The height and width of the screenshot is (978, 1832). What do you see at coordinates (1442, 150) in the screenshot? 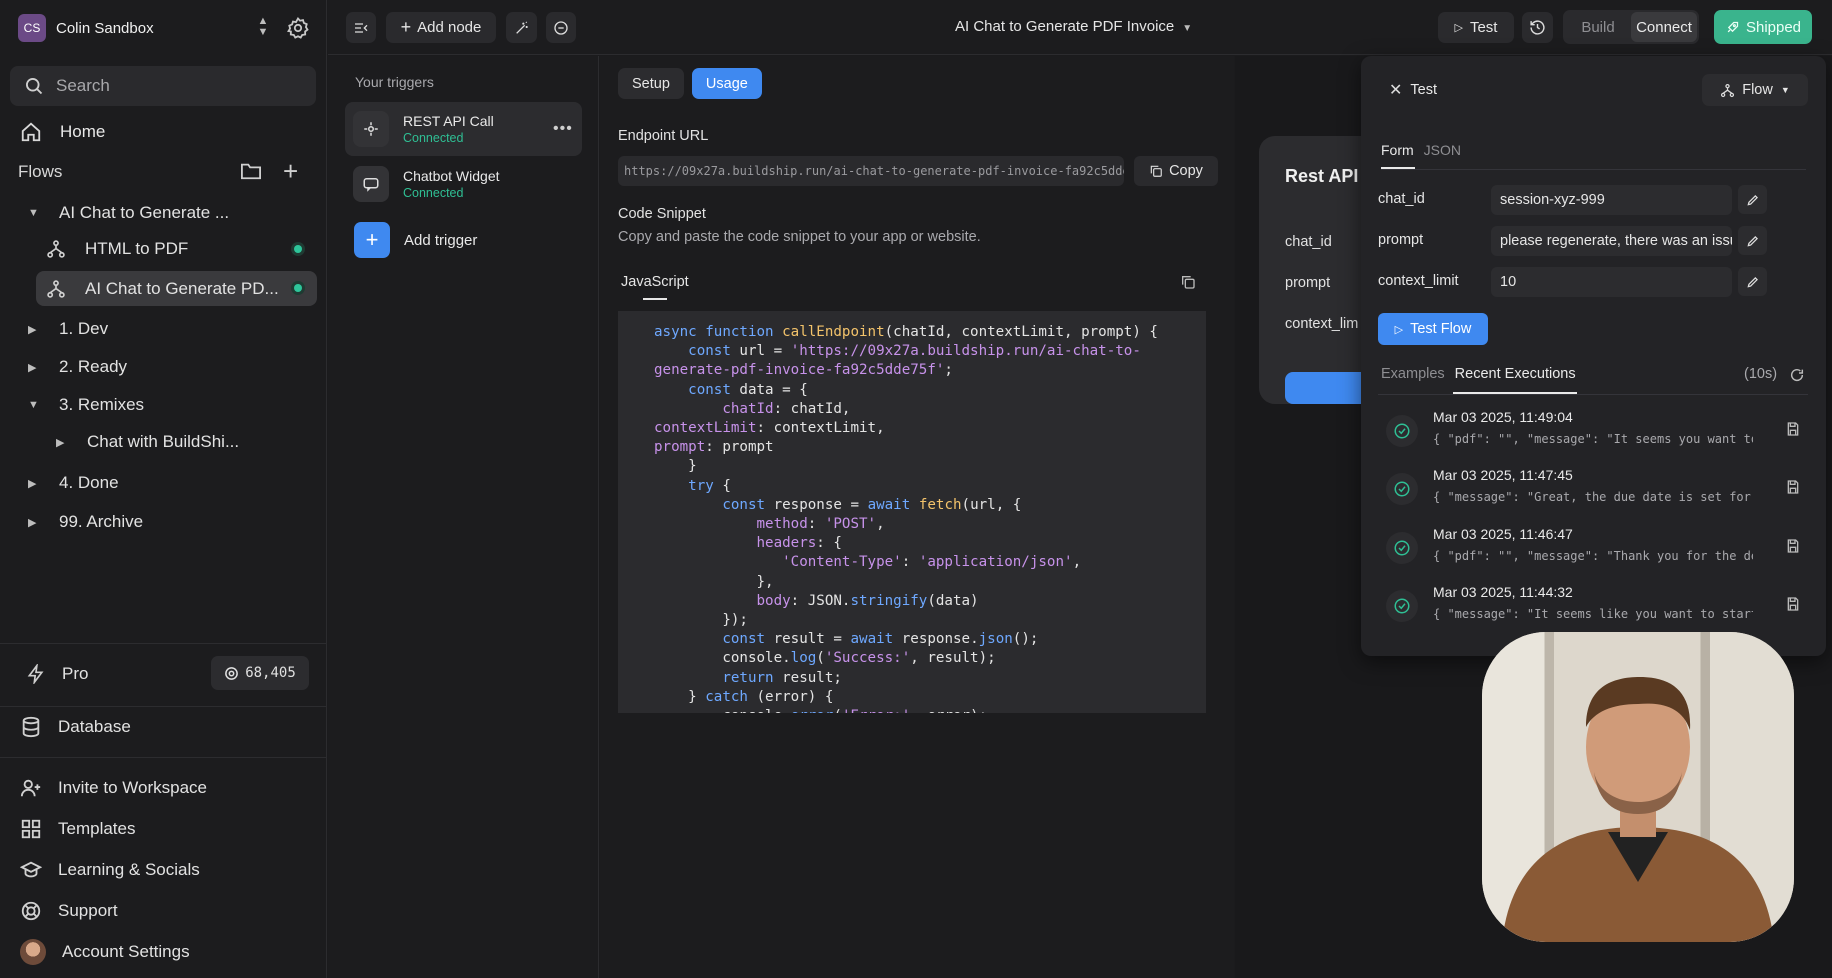
I see `tab-json: JSON` at bounding box center [1442, 150].